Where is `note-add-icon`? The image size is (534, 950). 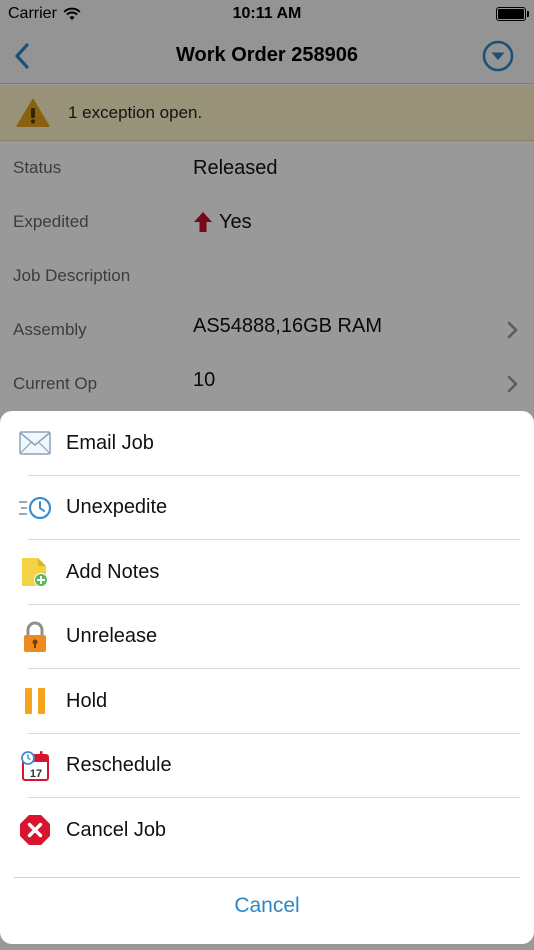
note-add-icon is located at coordinates (35, 572).